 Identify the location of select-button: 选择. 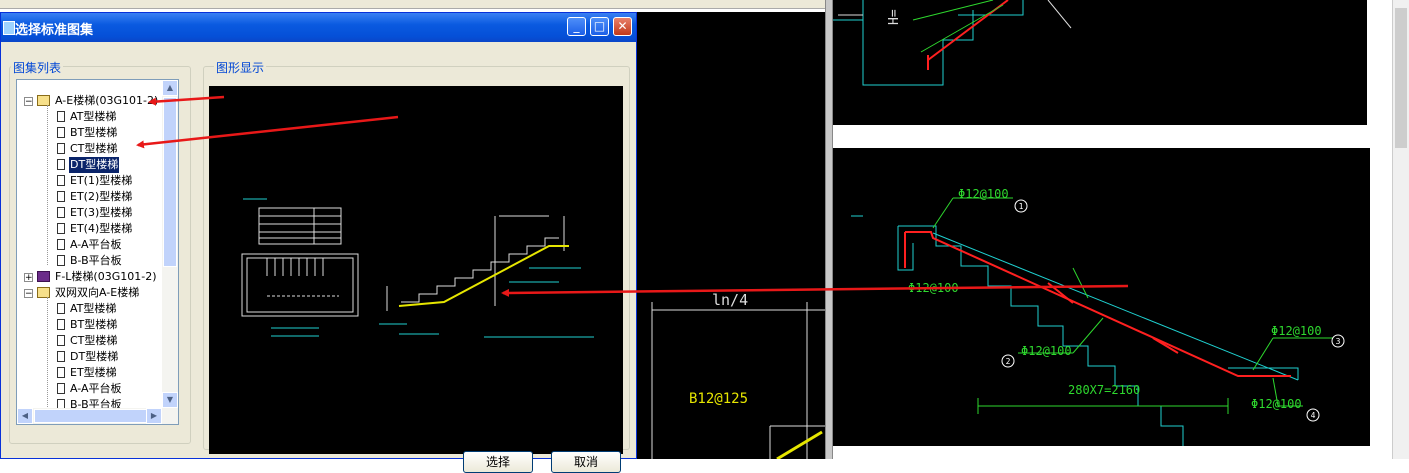
(498, 462).